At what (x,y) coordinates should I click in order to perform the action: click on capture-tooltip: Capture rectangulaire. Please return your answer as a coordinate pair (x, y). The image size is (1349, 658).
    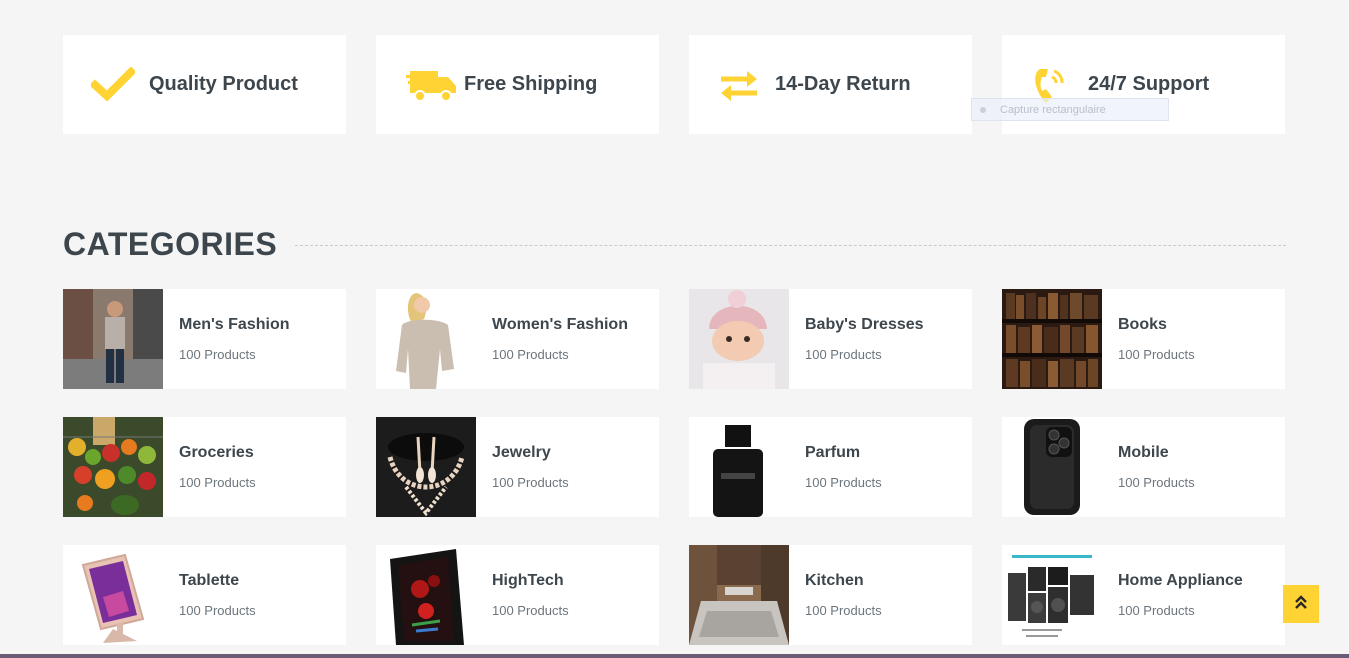
    Looking at the image, I should click on (1070, 109).